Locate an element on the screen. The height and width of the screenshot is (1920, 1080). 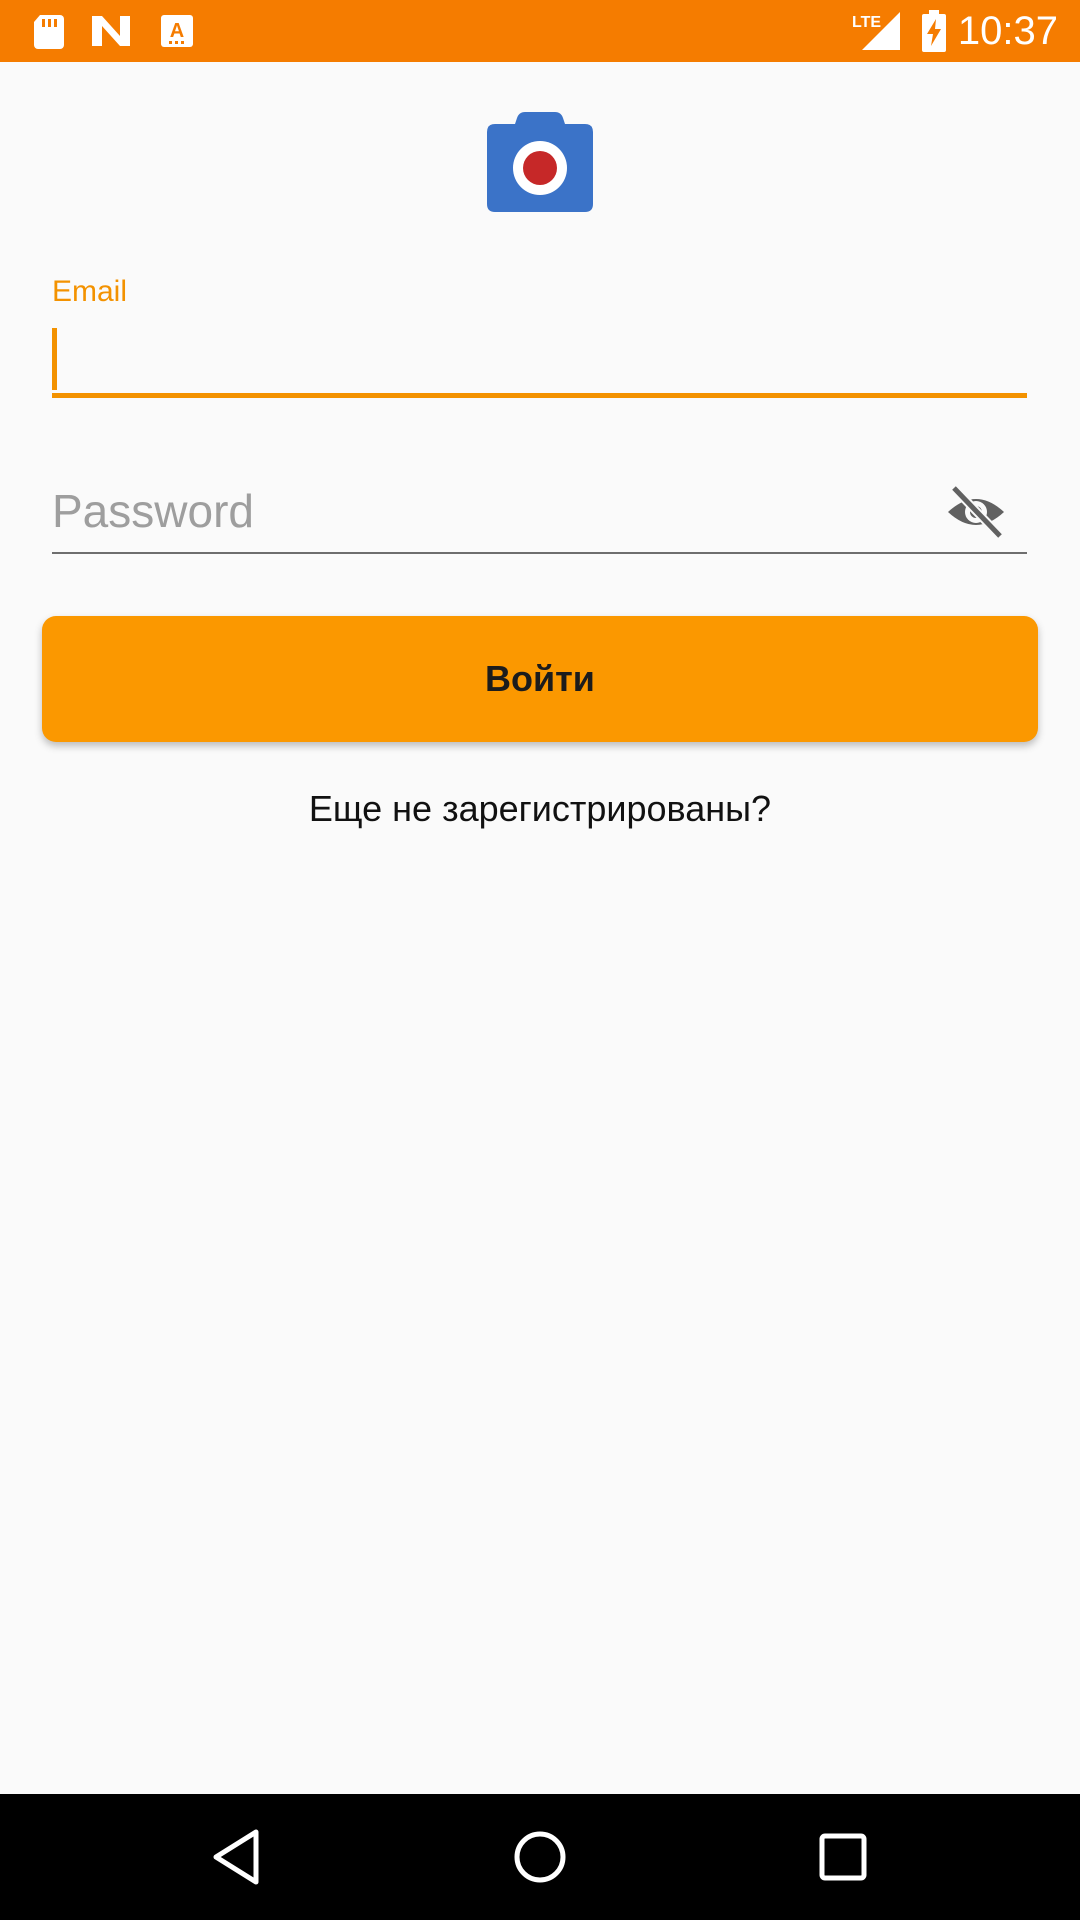
keyboard-a-icon: A is located at coordinates (177, 31).